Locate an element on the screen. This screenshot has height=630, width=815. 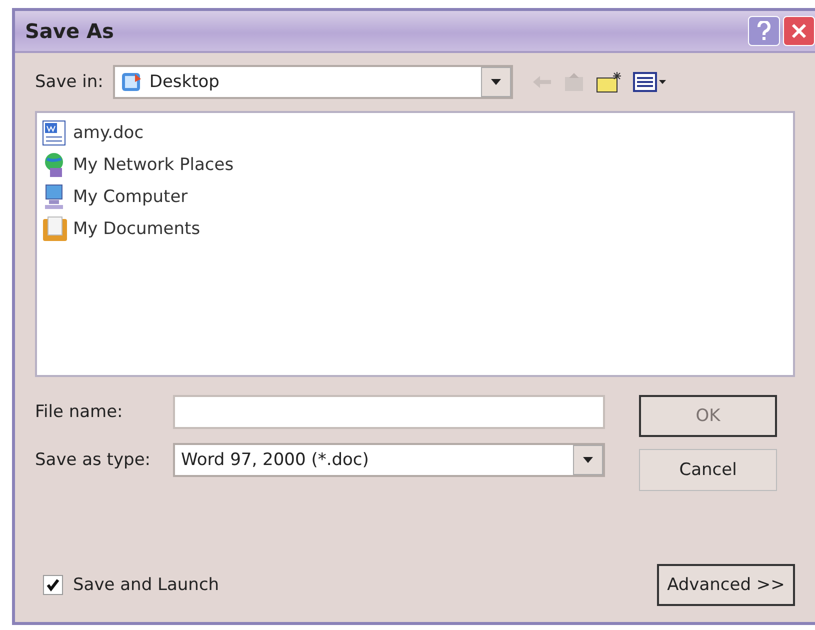
new-folder-icon is located at coordinates (609, 82).